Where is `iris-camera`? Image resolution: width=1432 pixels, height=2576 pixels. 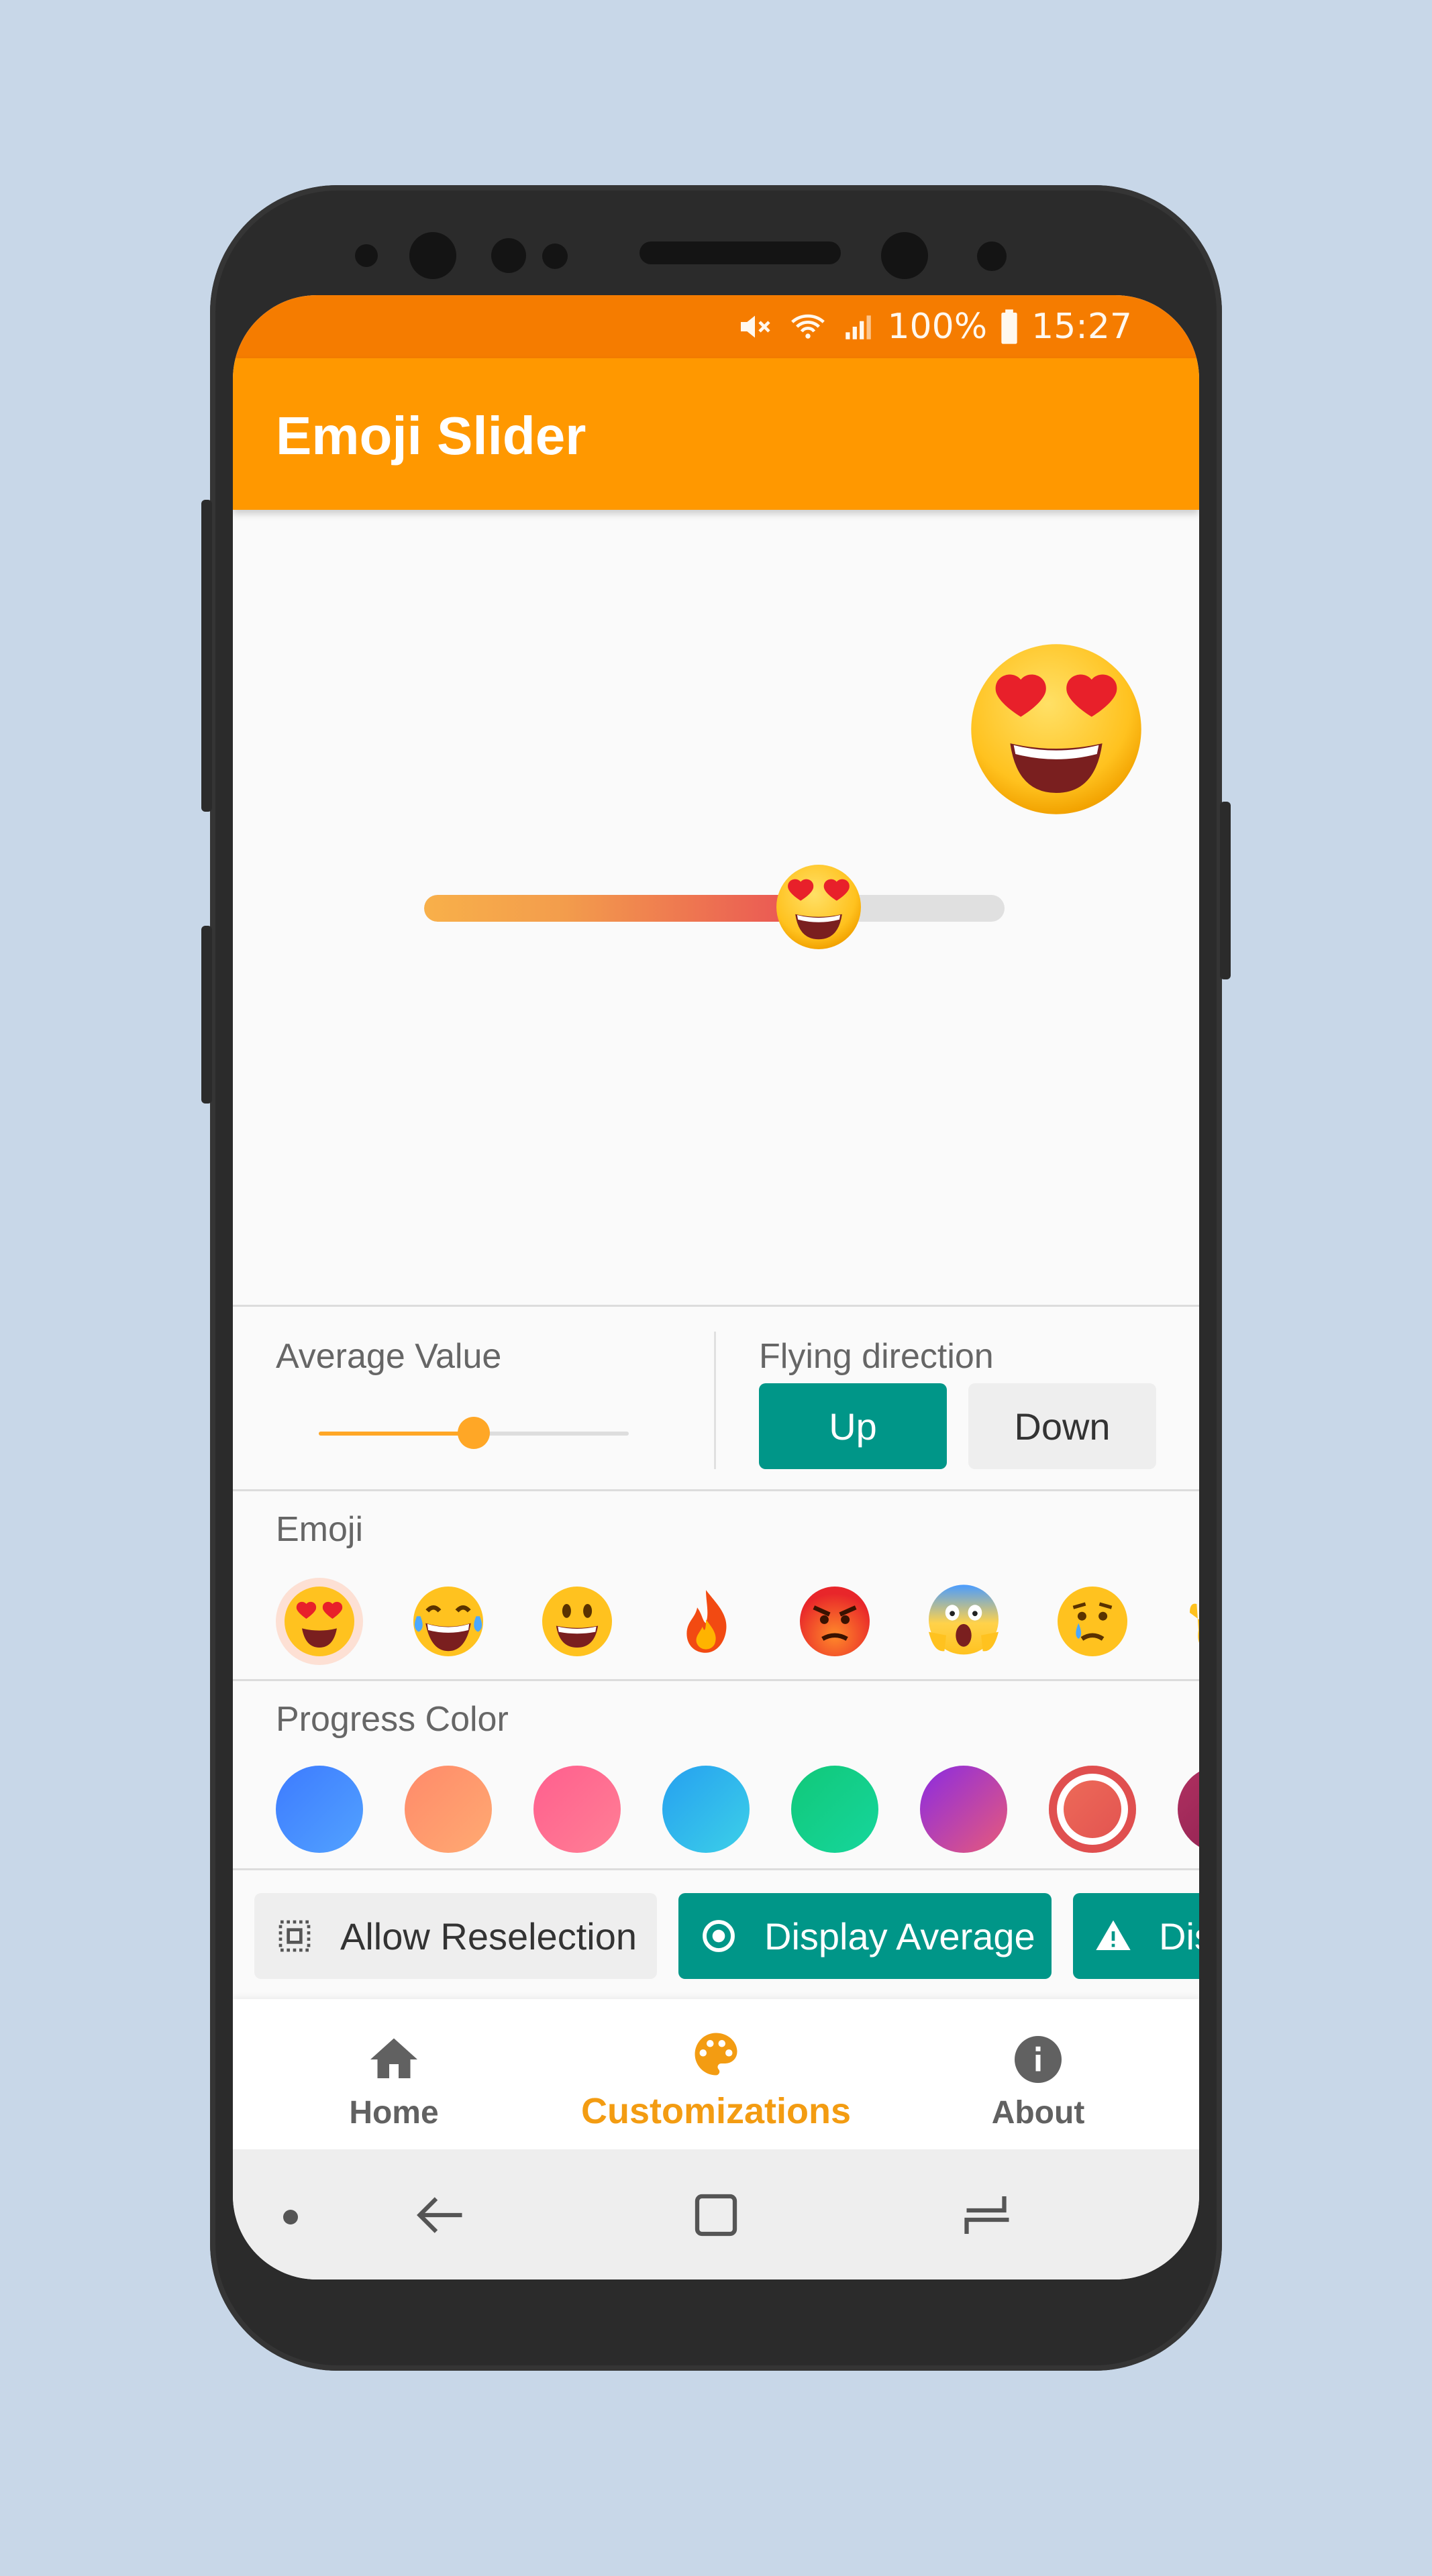 iris-camera is located at coordinates (904, 255).